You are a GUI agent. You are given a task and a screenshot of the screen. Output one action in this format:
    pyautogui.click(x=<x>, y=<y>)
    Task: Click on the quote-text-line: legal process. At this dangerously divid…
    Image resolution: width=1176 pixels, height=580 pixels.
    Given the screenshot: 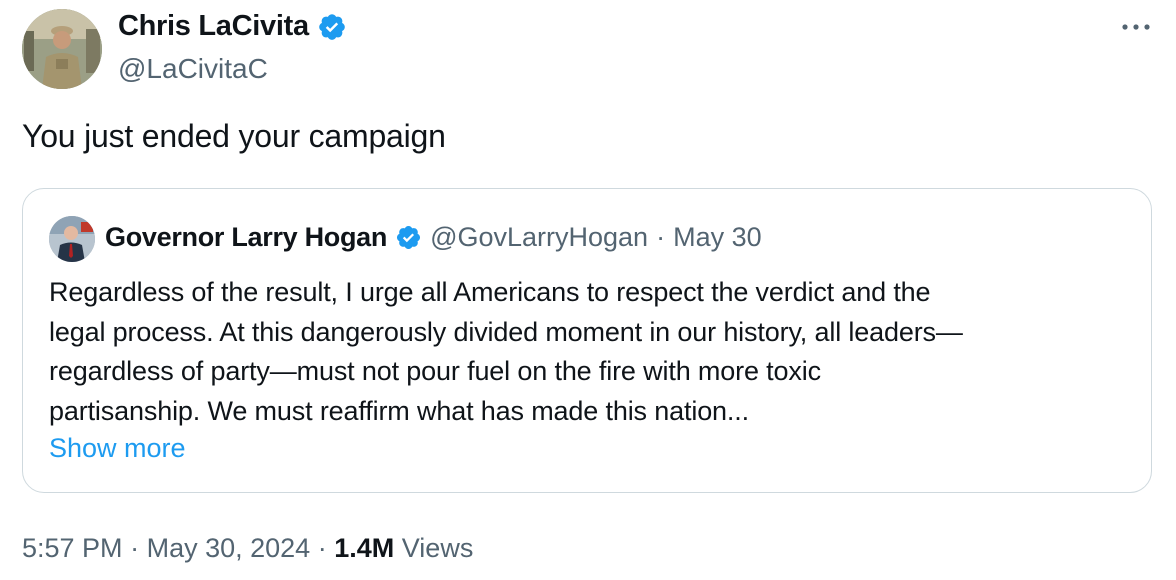 What is the action you would take?
    pyautogui.click(x=506, y=331)
    